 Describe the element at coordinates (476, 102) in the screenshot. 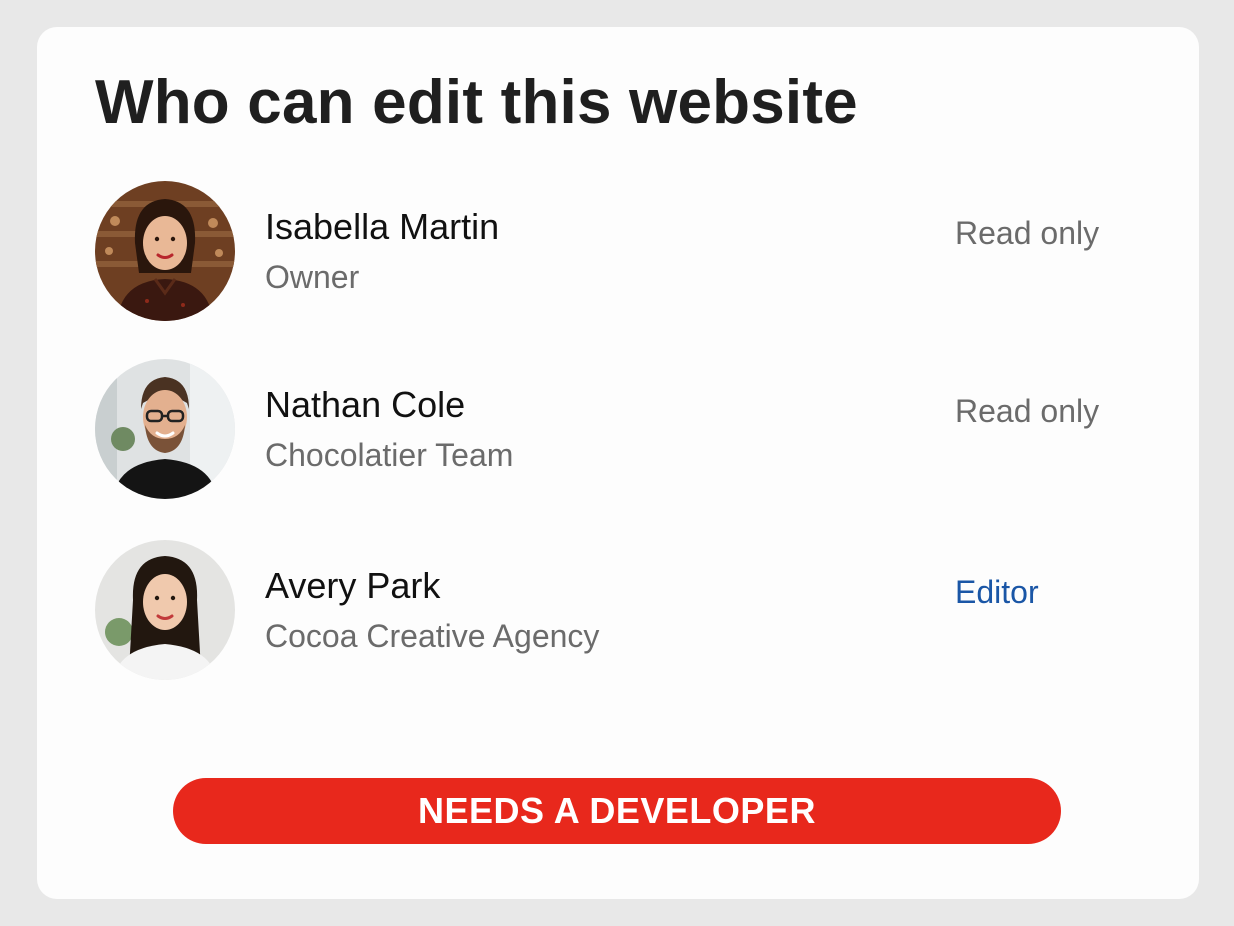

I see `page-title: Who can edit this website` at that location.